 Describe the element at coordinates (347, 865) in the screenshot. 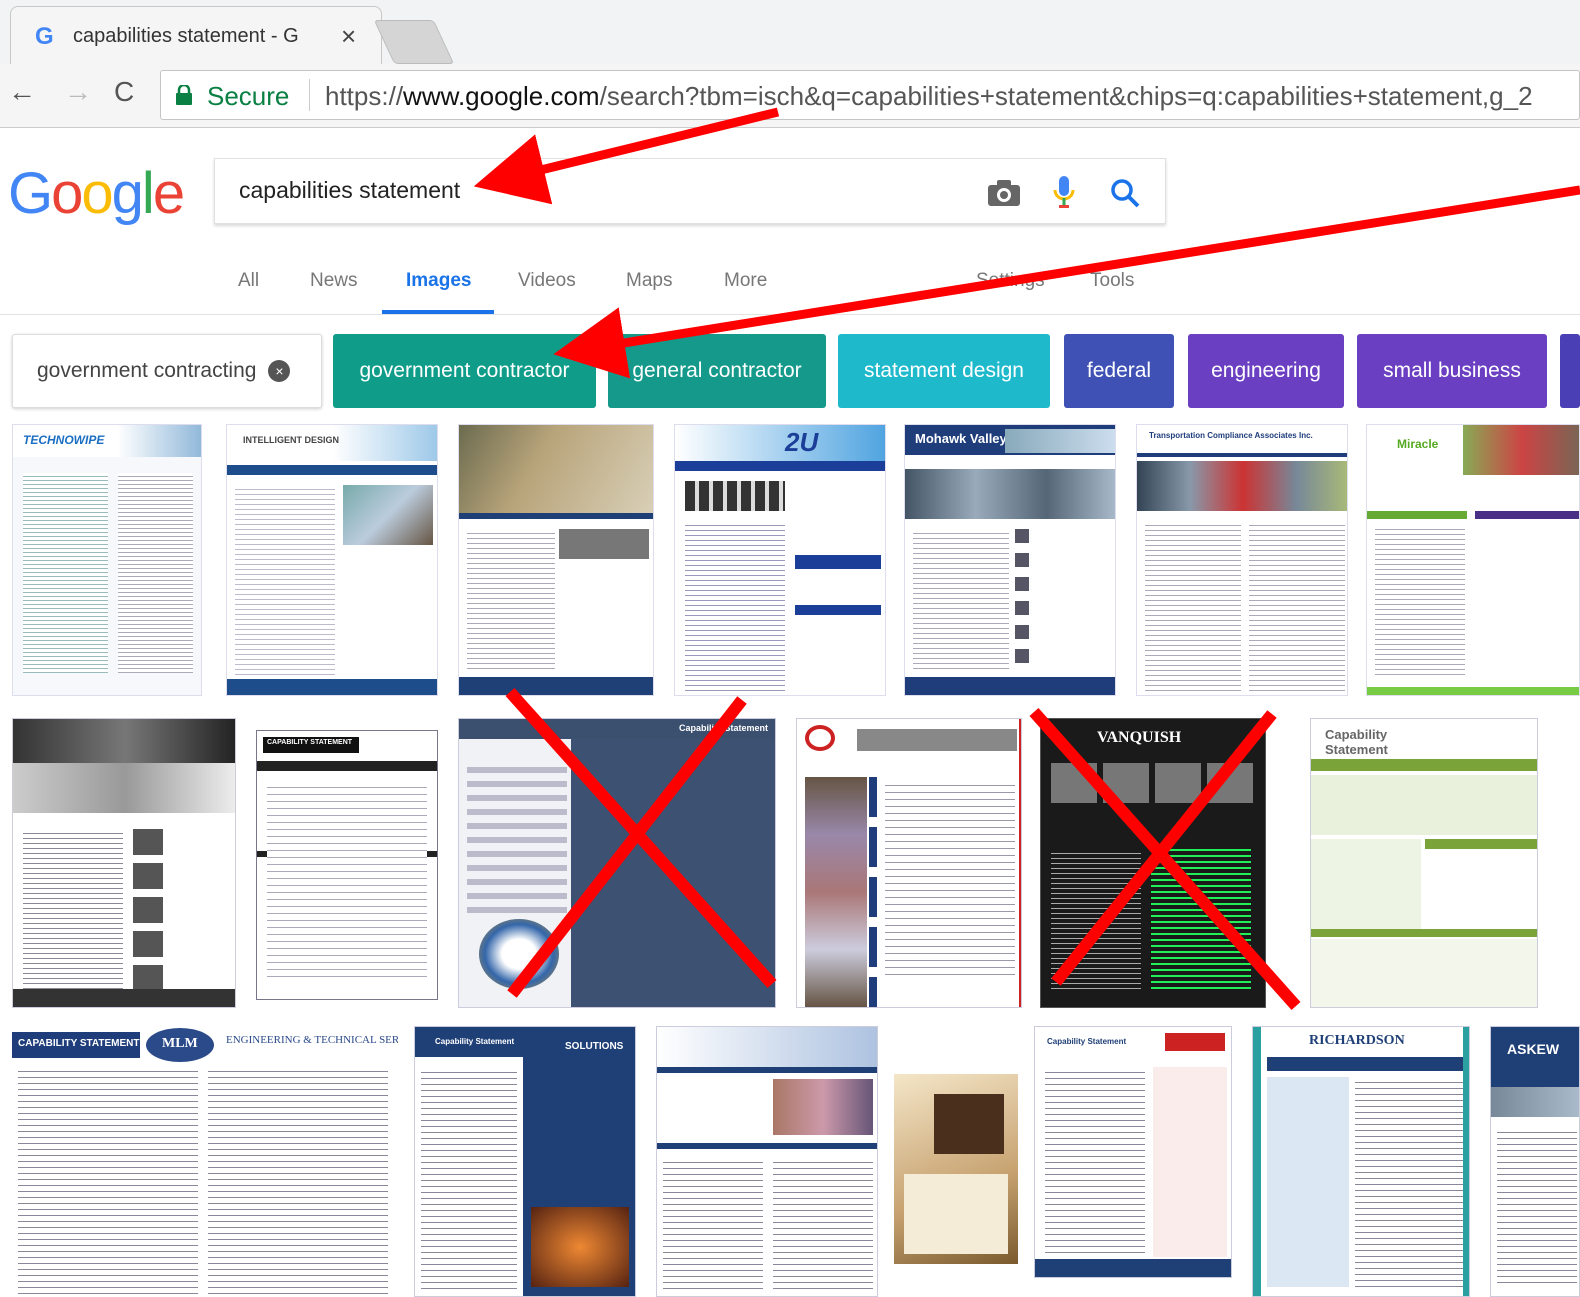

I see `result-thumbnail: CAPABILITY STATEMENT` at that location.